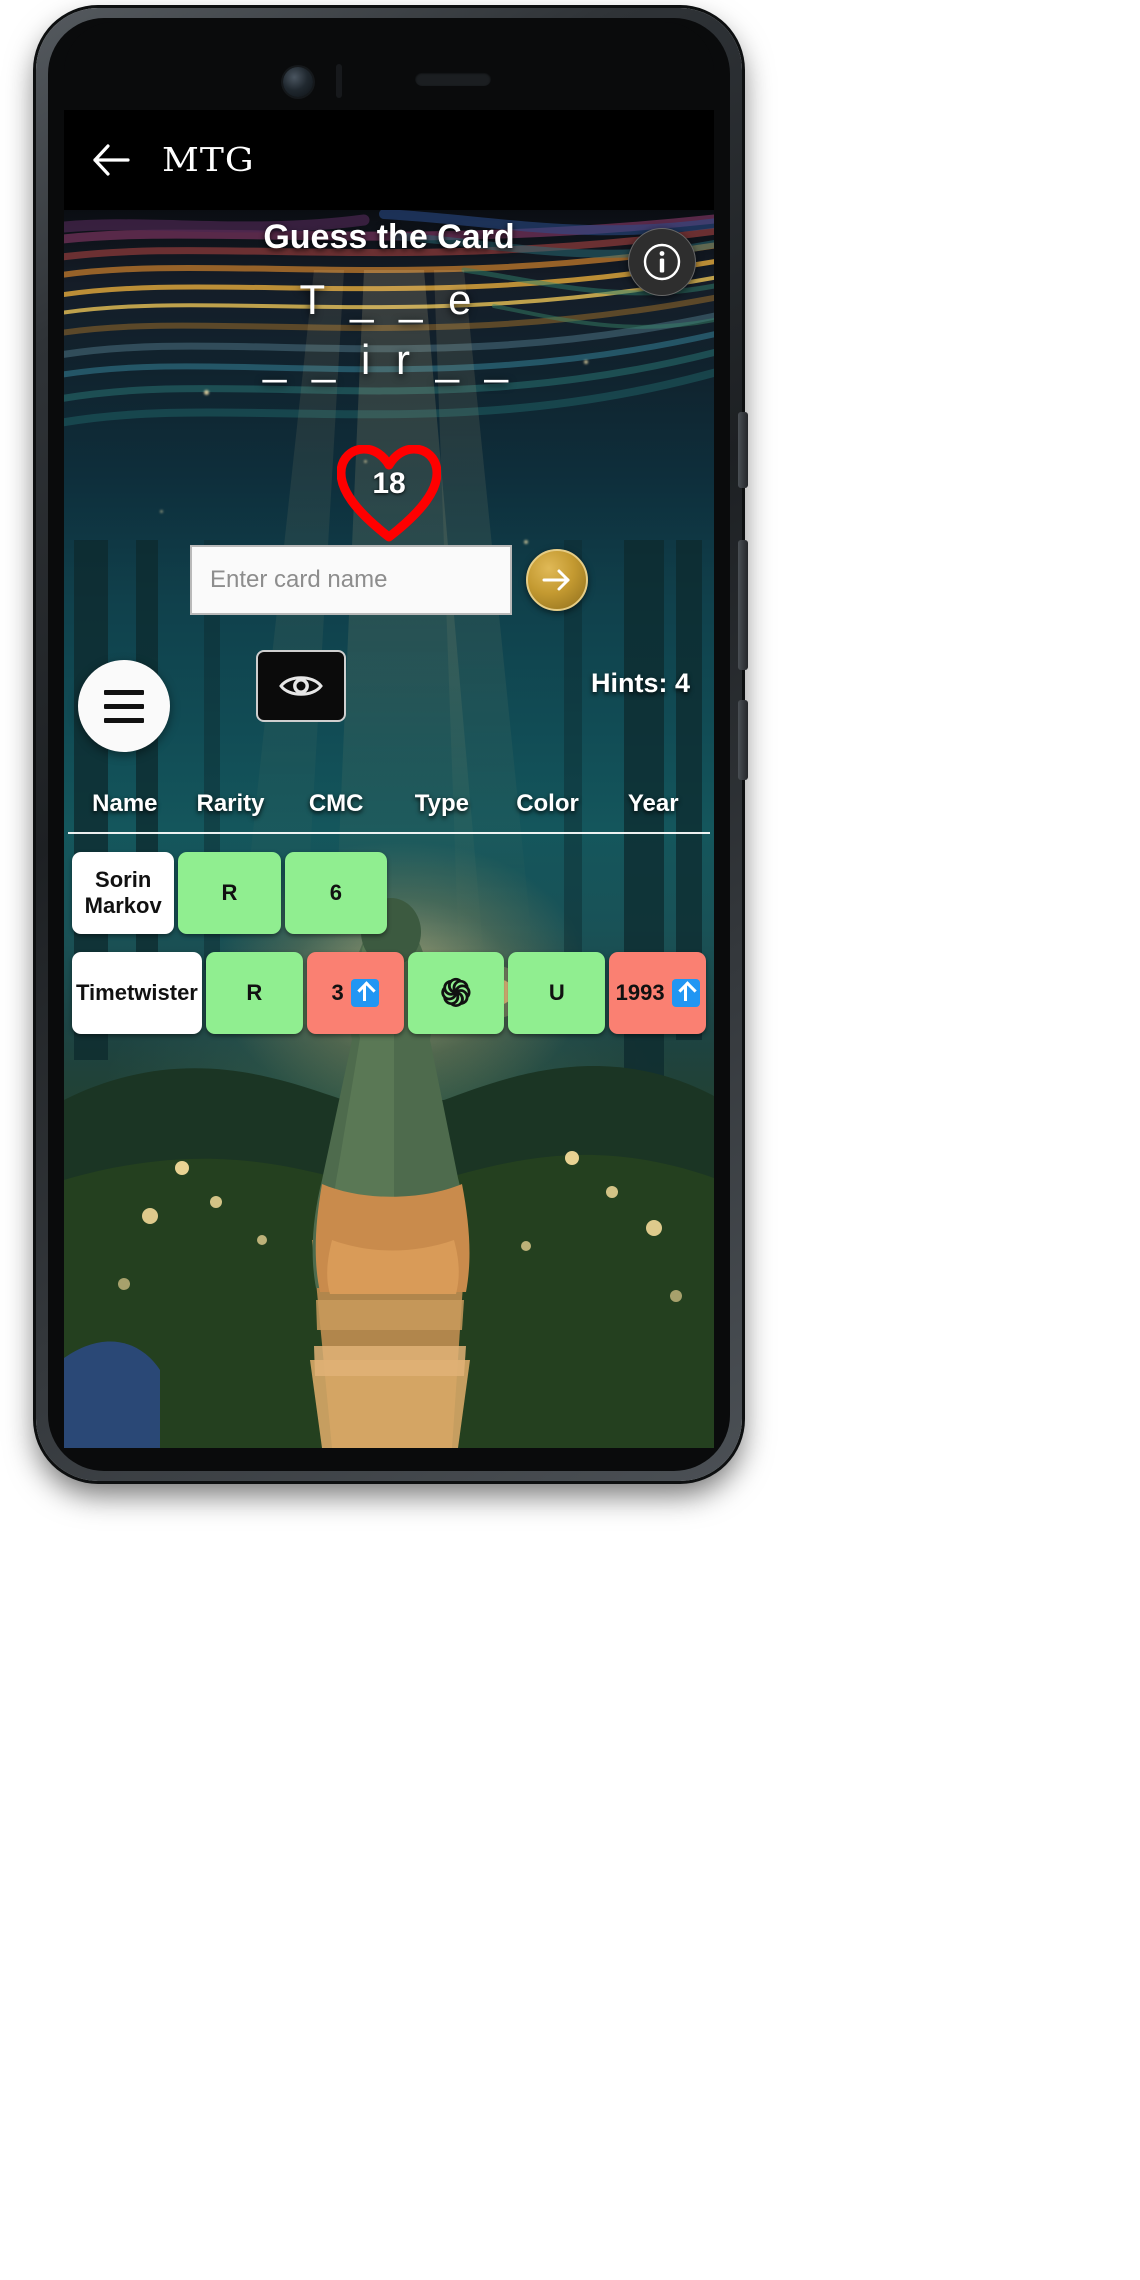 Image resolution: width=1140 pixels, height=2280 pixels. What do you see at coordinates (640, 683) in the screenshot?
I see `hints-counter: Hints: 4` at bounding box center [640, 683].